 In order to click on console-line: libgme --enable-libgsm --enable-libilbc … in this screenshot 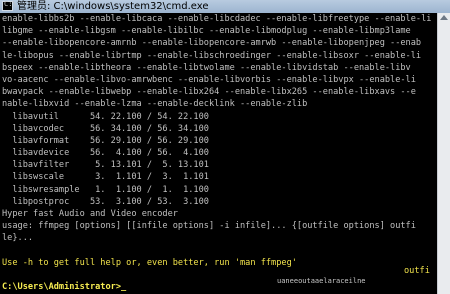, I will do `click(206, 31)`.